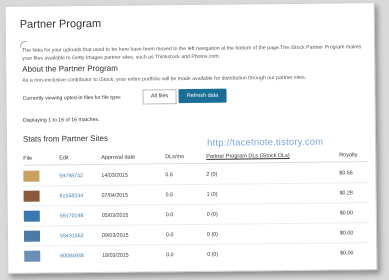 This screenshot has height=280, width=389. I want to click on about-heading: About the Partner Program, so click(70, 68).